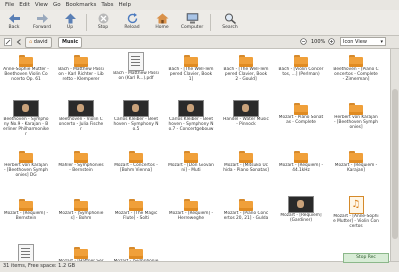 The height and width of the screenshot is (272, 399). I want to click on menu-file: File, so click(9, 5).